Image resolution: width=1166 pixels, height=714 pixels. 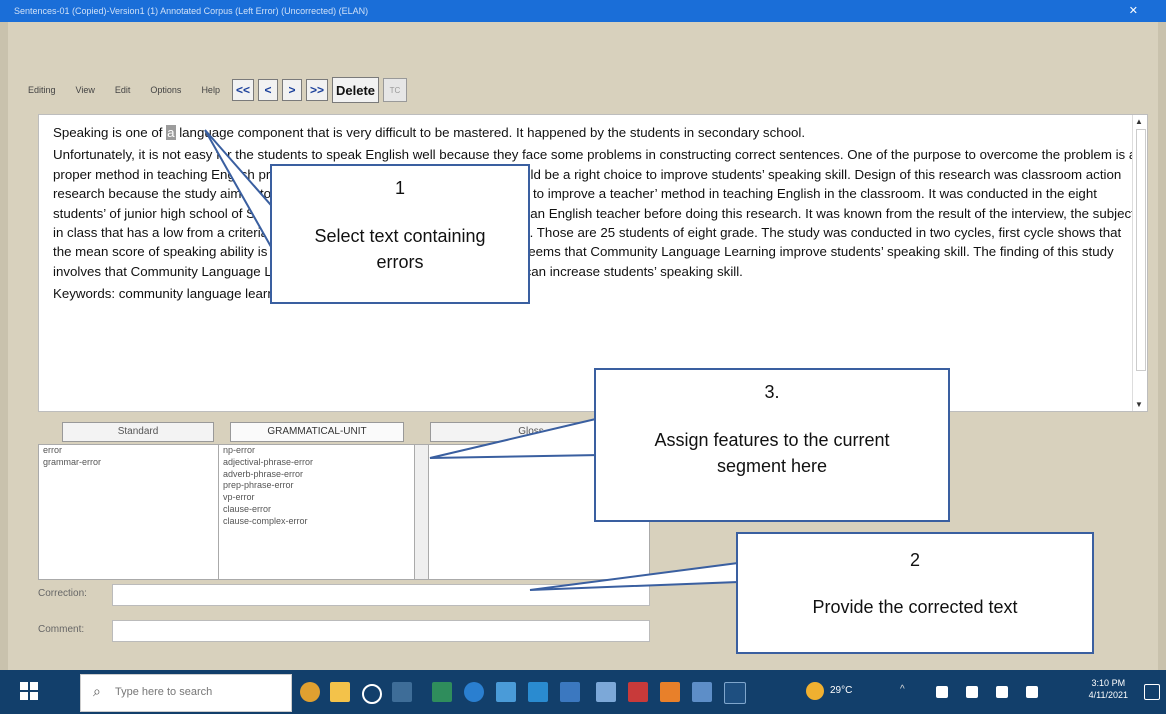 I want to click on callout-text: Select text containing errors, so click(x=400, y=249).